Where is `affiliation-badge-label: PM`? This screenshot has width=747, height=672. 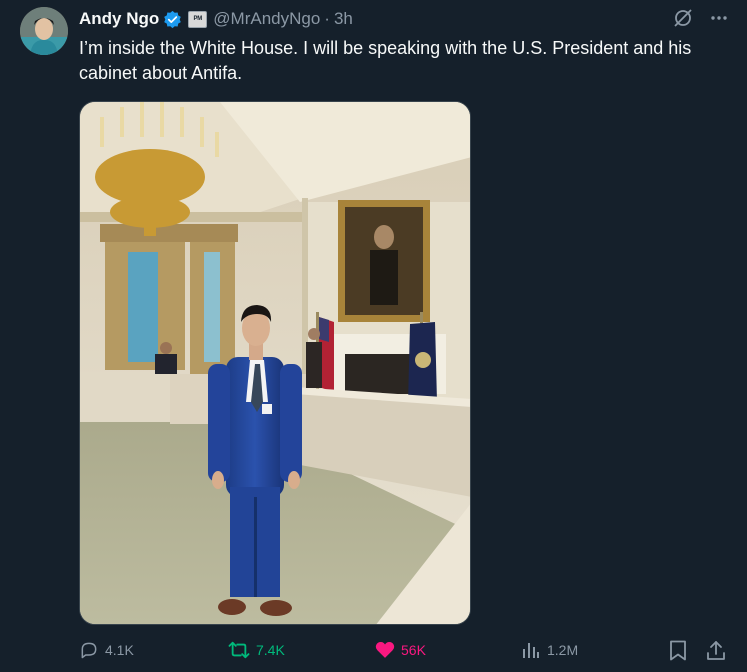
affiliation-badge-label: PM is located at coordinates (198, 19).